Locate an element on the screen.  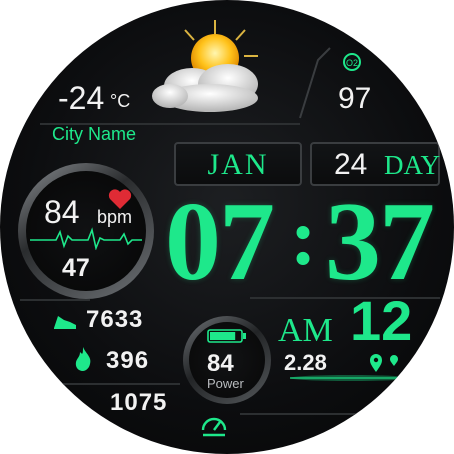
month-label: JAN is located at coordinates (238, 164).